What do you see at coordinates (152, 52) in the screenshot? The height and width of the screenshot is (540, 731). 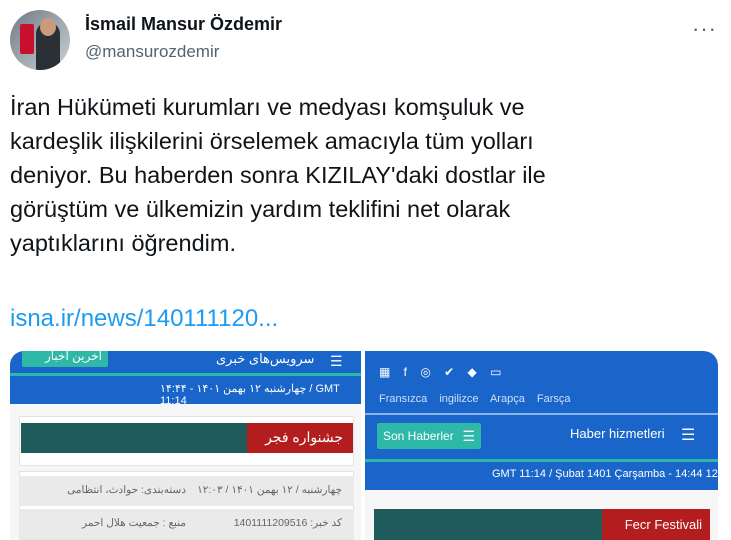 I see `author-handle: @mansurozdemir` at bounding box center [152, 52].